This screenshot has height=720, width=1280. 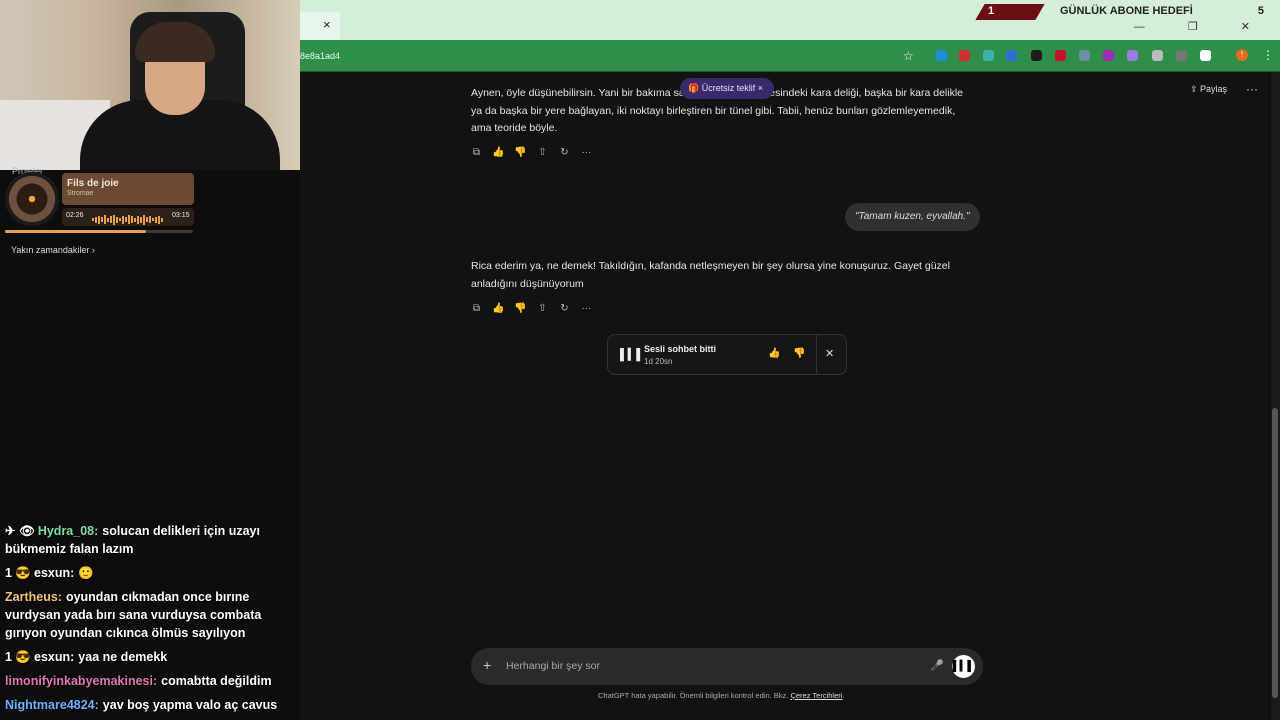 What do you see at coordinates (32, 199) in the screenshot?
I see `album-art` at bounding box center [32, 199].